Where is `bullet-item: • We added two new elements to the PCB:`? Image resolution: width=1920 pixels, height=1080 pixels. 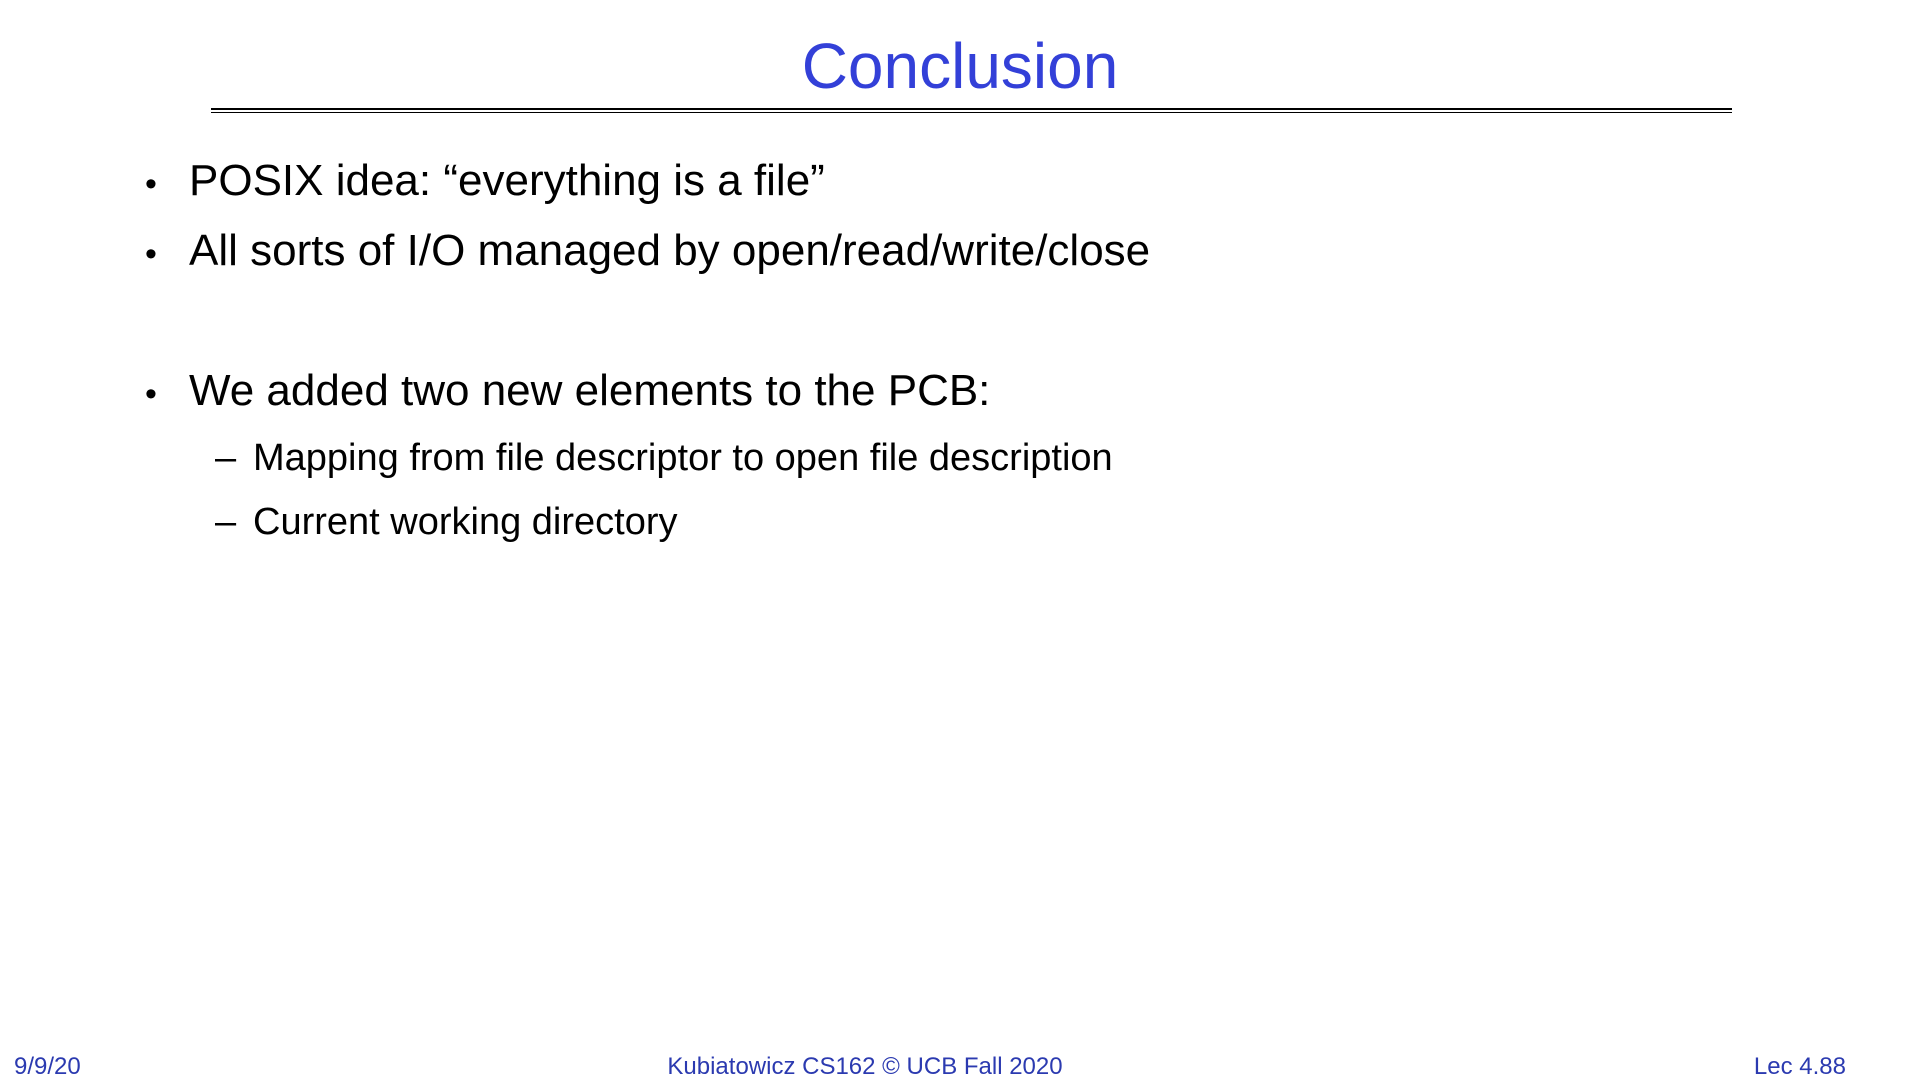 bullet-item: • We added two new elements to the PCB: is located at coordinates (945, 391).